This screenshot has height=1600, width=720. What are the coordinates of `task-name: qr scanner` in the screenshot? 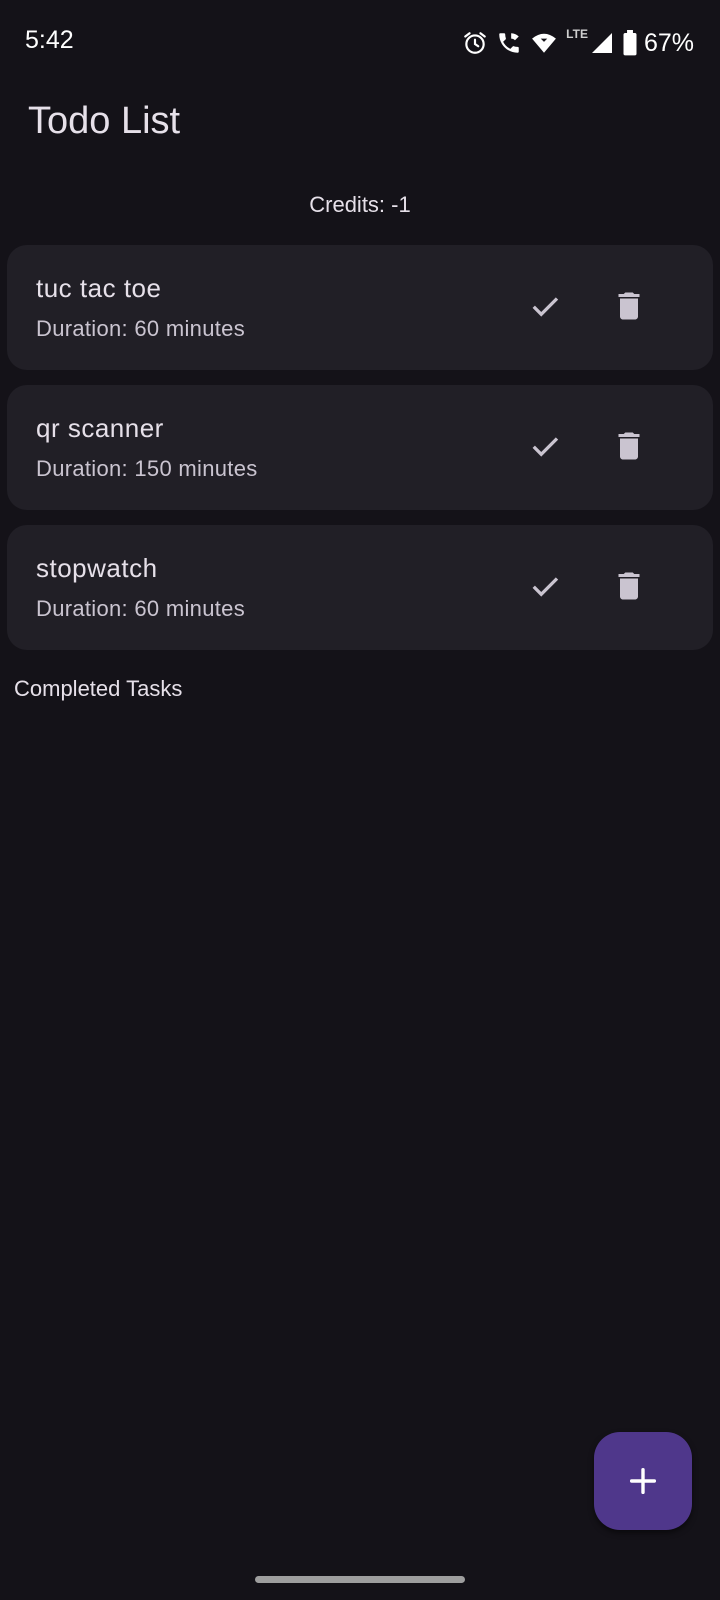 It's located at (100, 428).